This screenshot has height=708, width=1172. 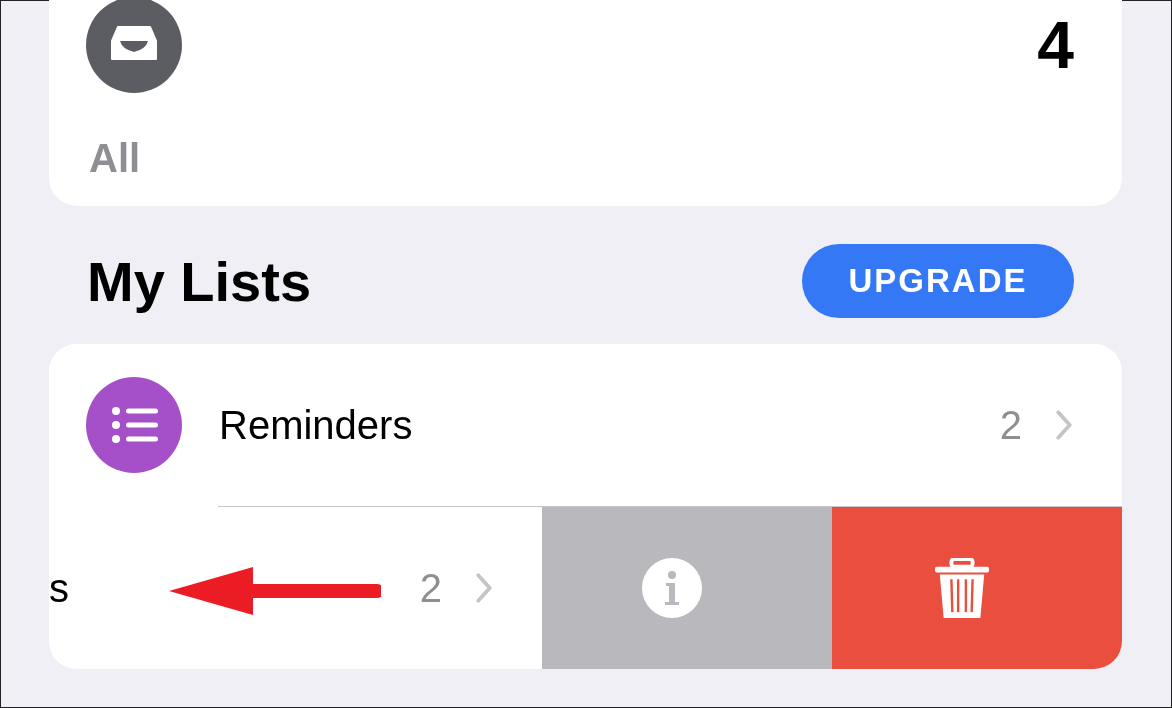 What do you see at coordinates (134, 46) in the screenshot?
I see `tray-icon` at bounding box center [134, 46].